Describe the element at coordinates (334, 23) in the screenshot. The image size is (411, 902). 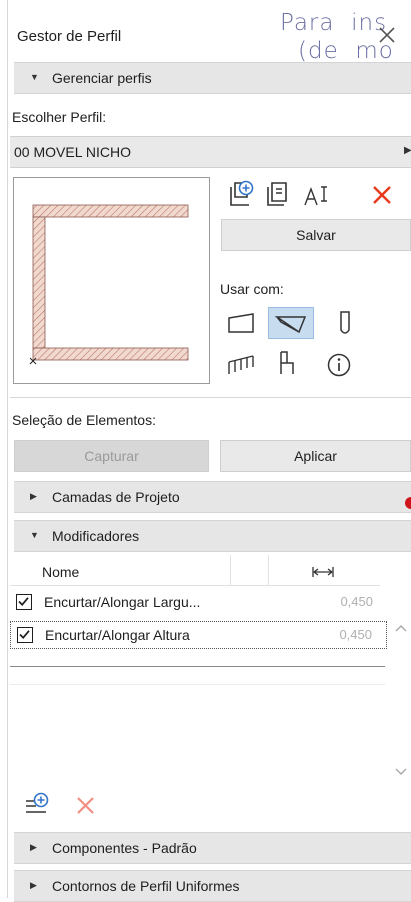
I see `overlay-text-line1: Para ins` at that location.